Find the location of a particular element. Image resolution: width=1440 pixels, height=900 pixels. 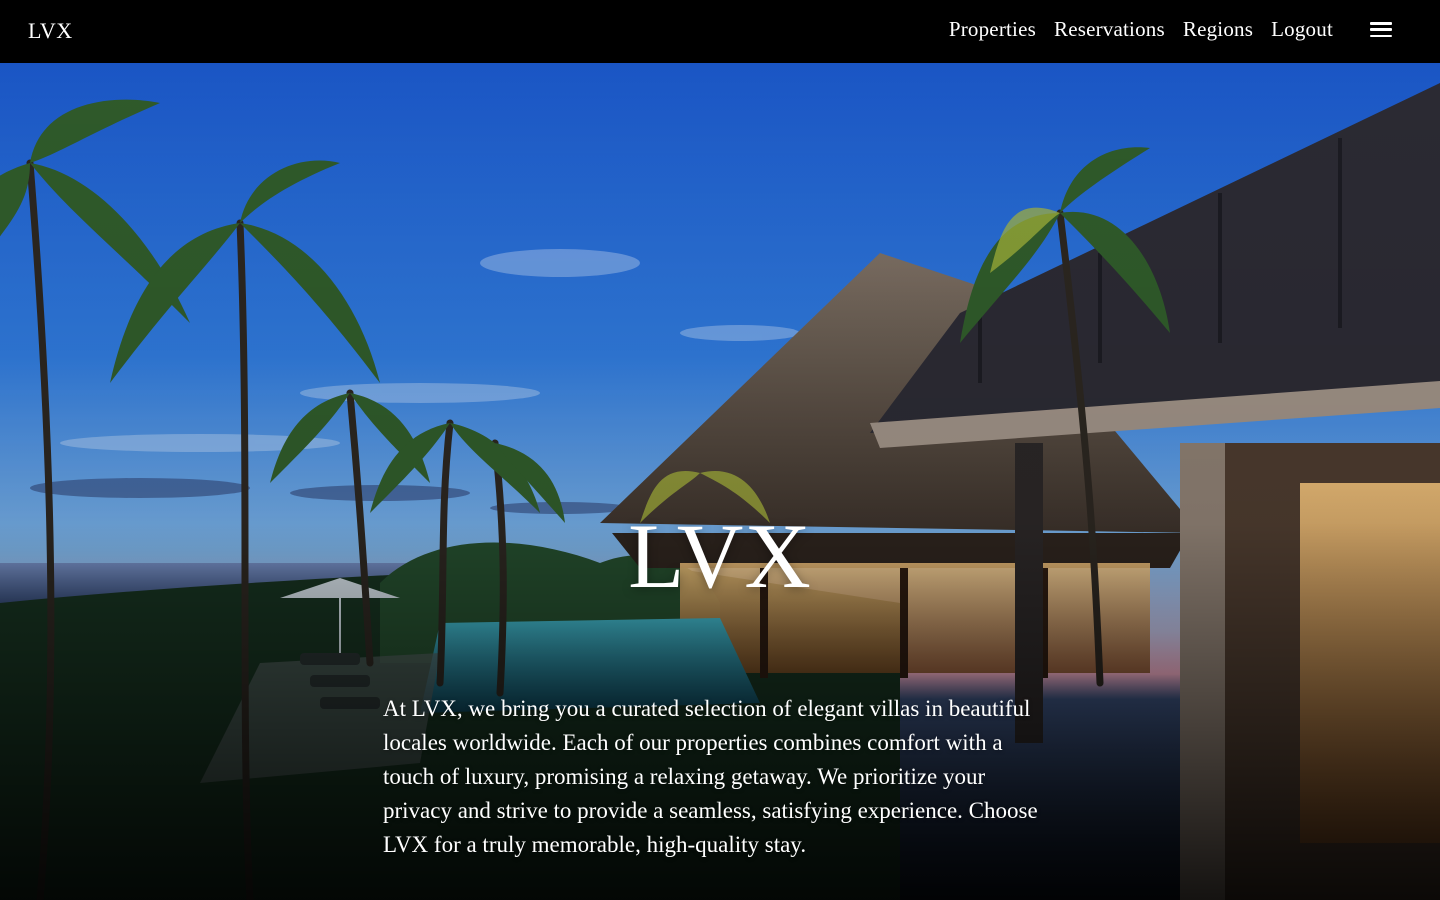

nav-link-reservations: Reservations is located at coordinates (1109, 29).